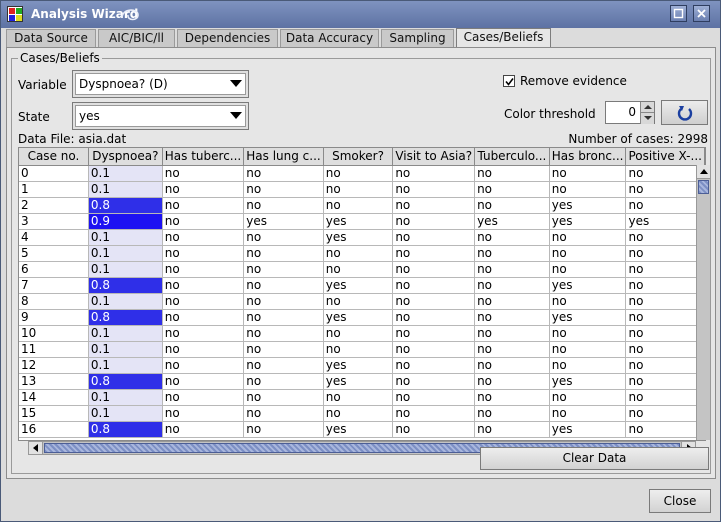  What do you see at coordinates (647, 118) in the screenshot?
I see `spinner-down-button` at bounding box center [647, 118].